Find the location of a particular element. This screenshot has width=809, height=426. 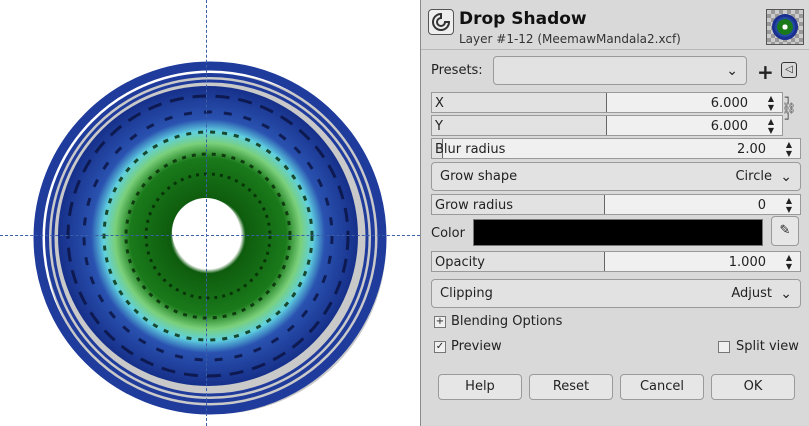

layer-thumbnail is located at coordinates (785, 27).